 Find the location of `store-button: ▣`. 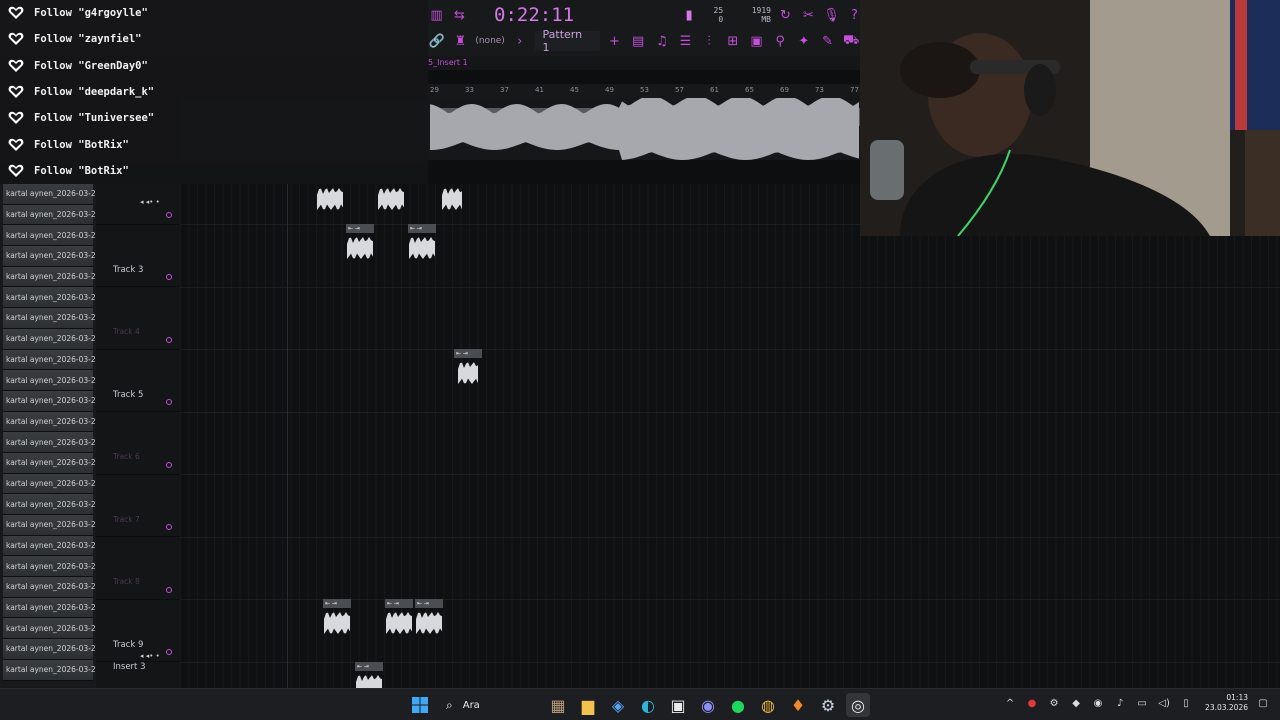

store-button: ▣ is located at coordinates (678, 705).